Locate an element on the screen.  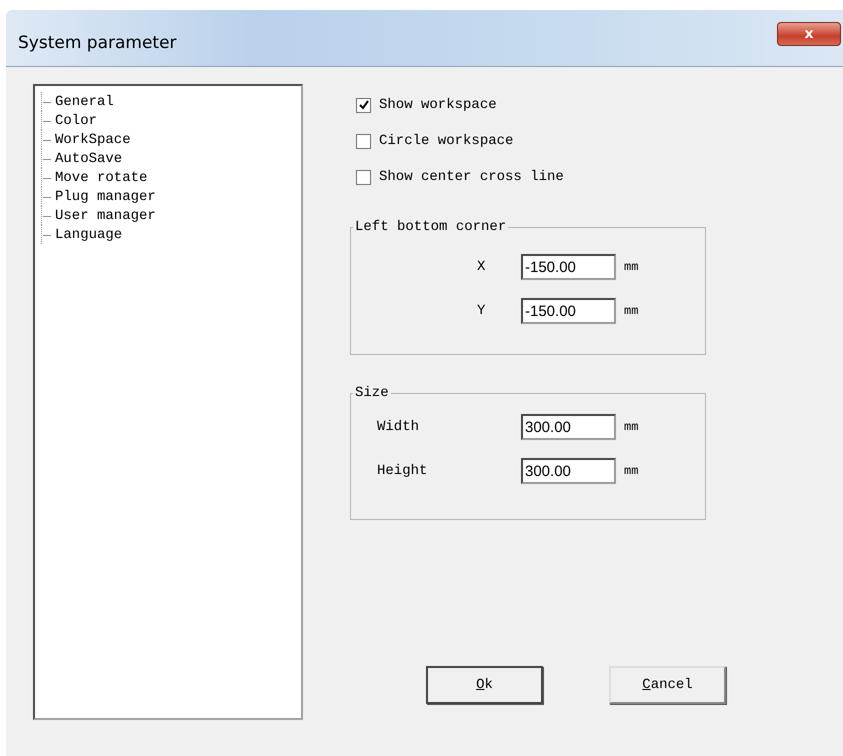
tree-item: AutoSave is located at coordinates (89, 158).